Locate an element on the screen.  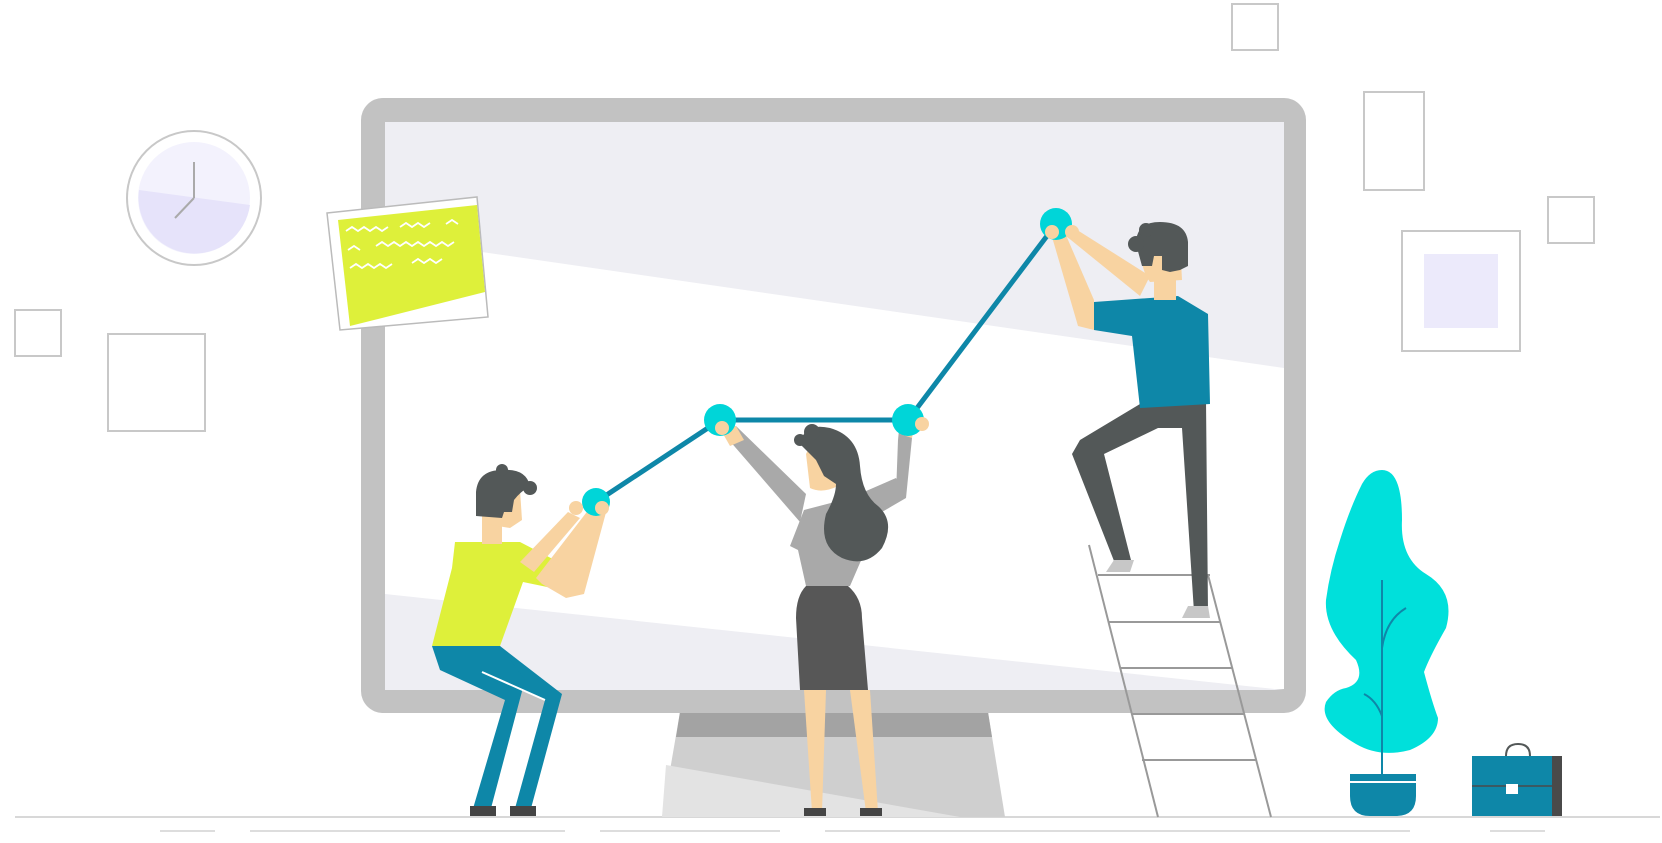
wall-clock-icon is located at coordinates (194, 198).